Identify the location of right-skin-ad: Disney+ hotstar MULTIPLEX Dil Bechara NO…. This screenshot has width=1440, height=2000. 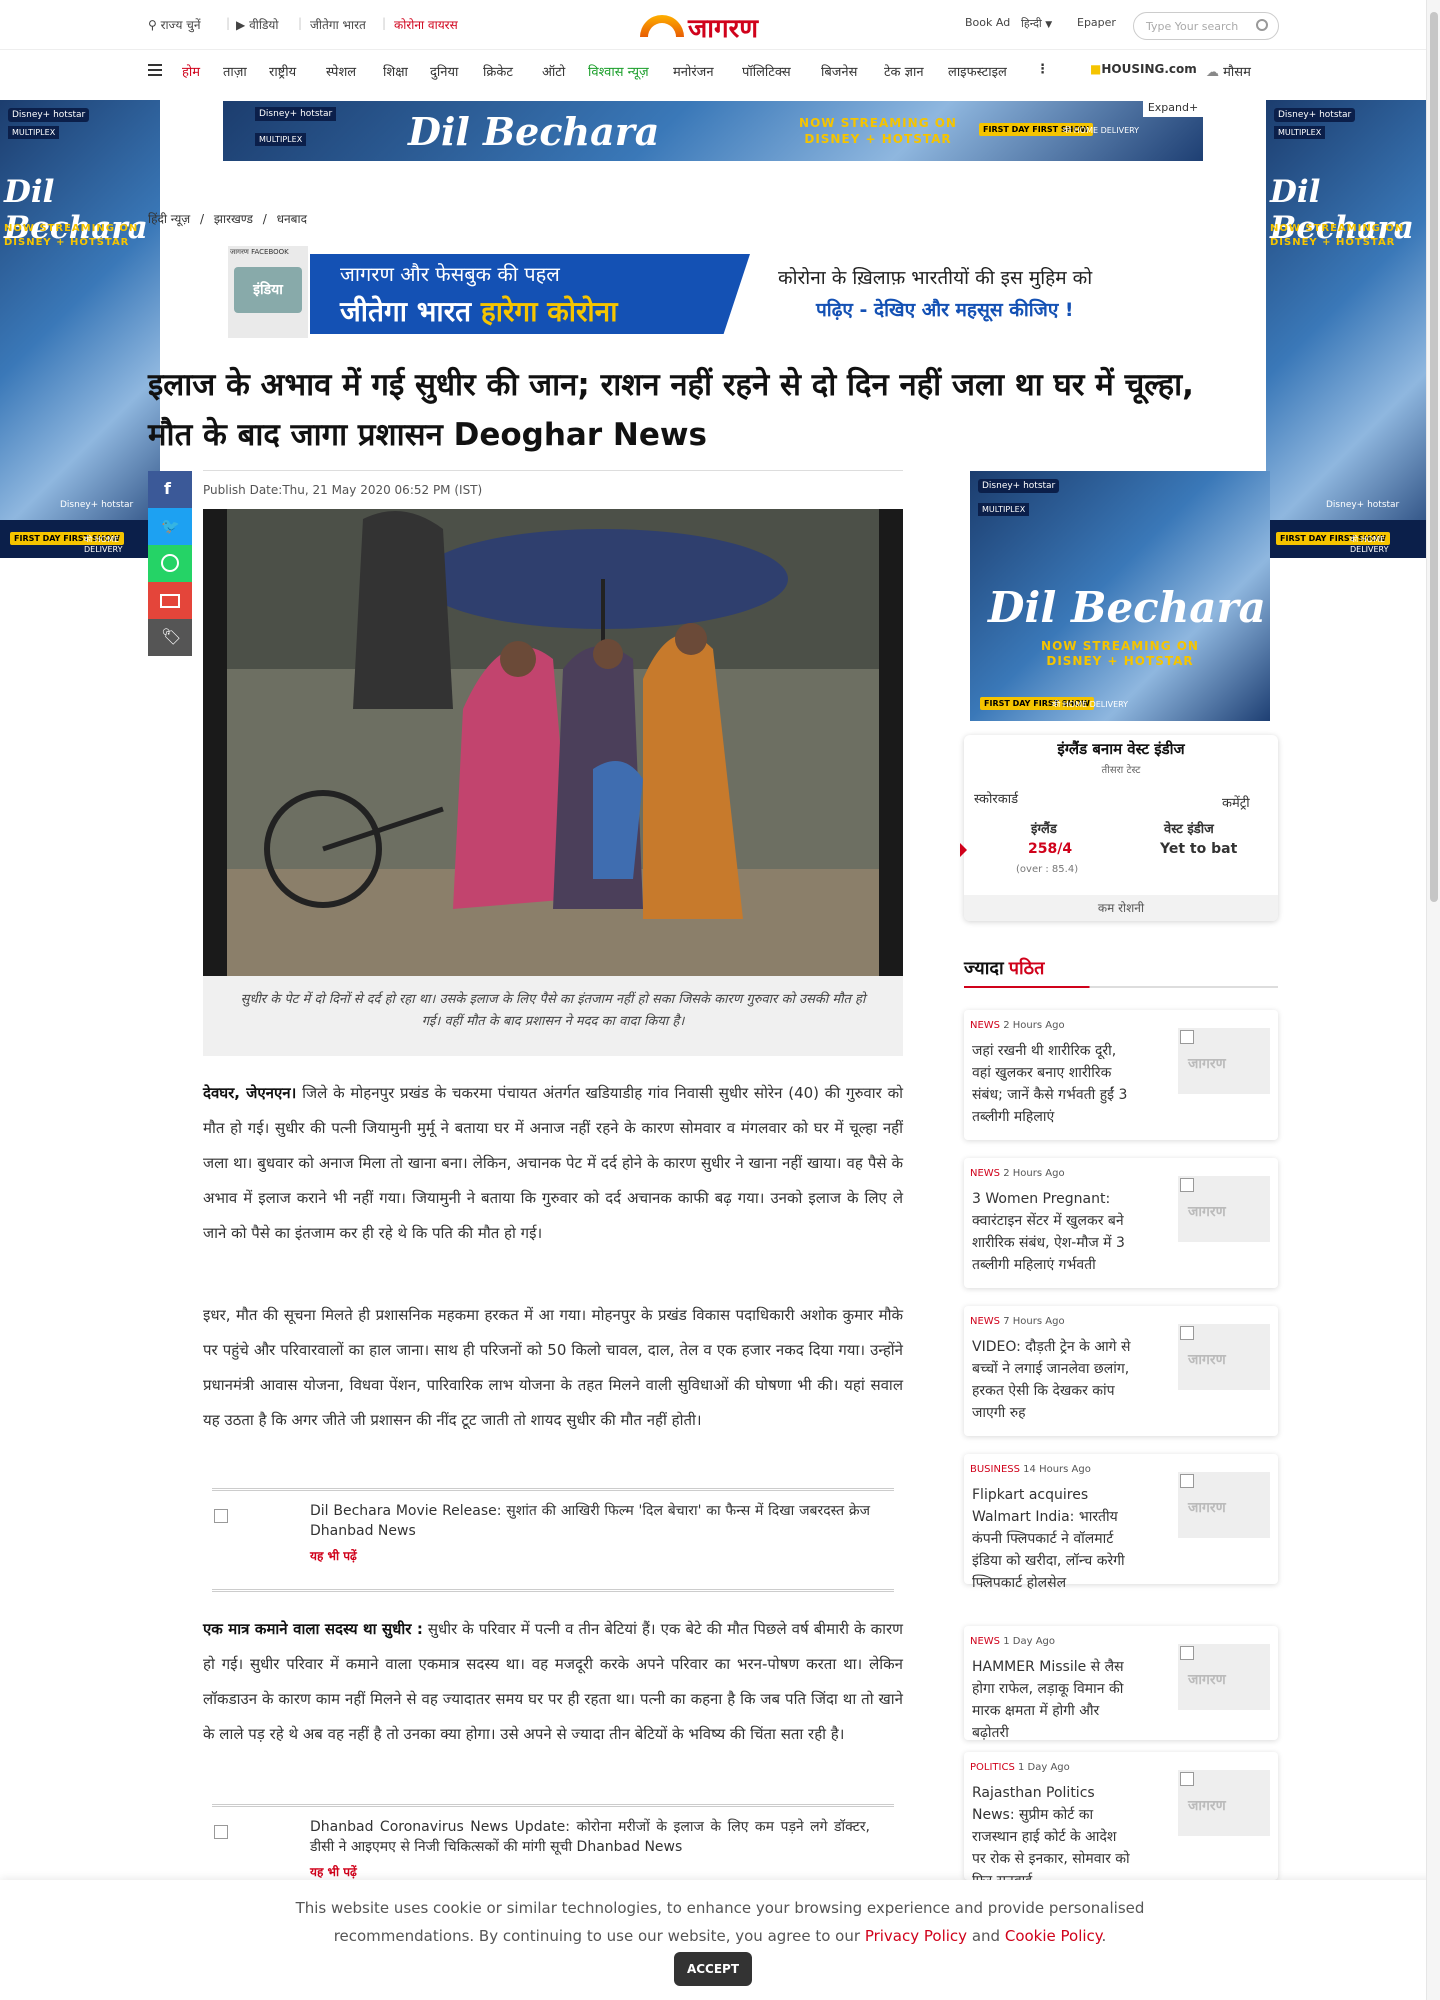
(1346, 329).